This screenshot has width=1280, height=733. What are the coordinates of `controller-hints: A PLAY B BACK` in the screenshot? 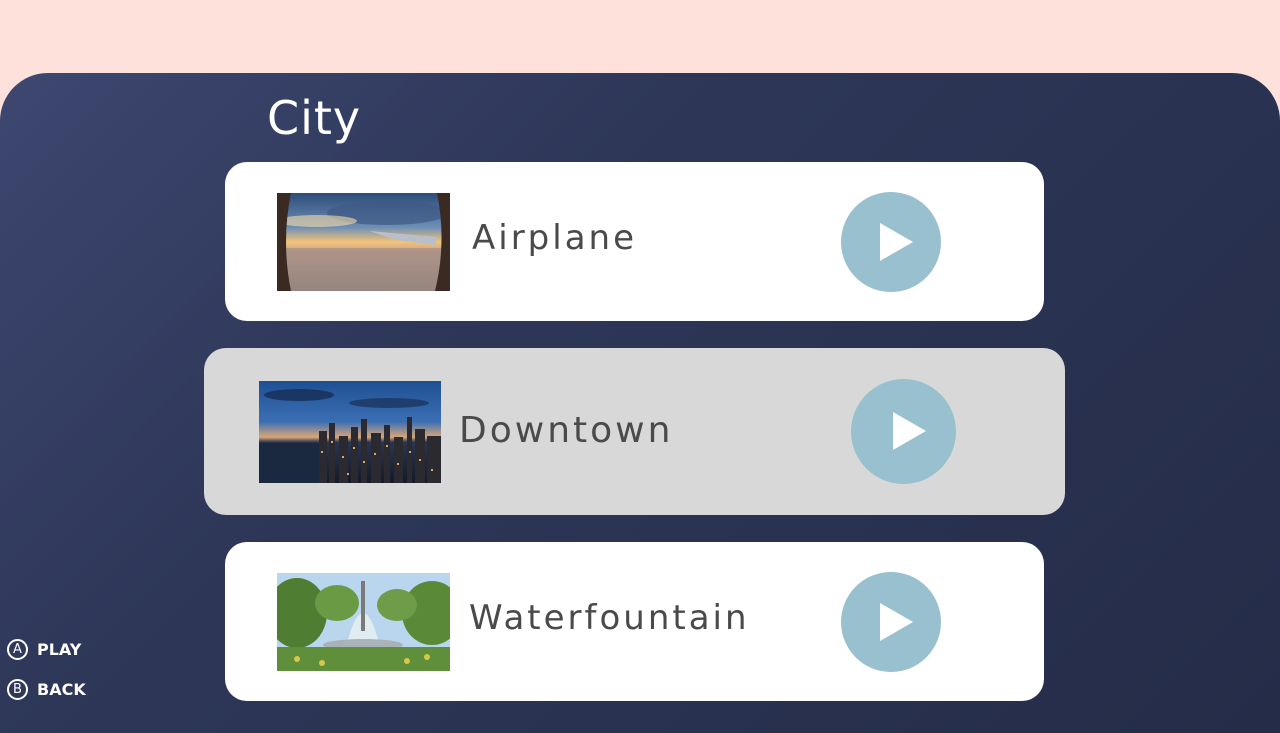 It's located at (46, 676).